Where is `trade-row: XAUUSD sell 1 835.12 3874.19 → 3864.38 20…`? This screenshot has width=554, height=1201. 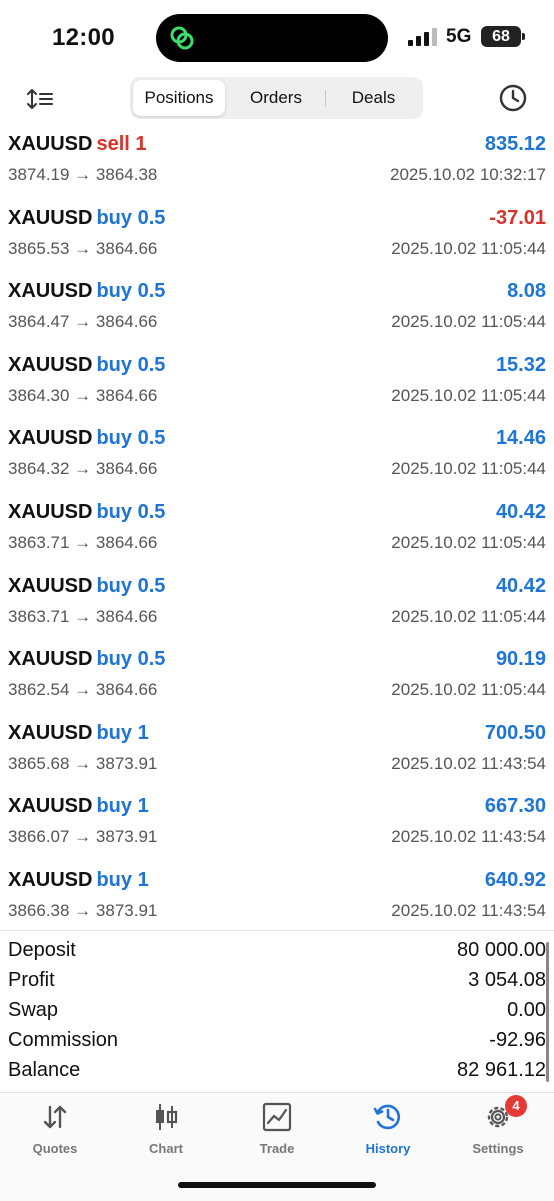
trade-row: XAUUSD sell 1 835.12 3874.19 → 3864.38 20… is located at coordinates (277, 165).